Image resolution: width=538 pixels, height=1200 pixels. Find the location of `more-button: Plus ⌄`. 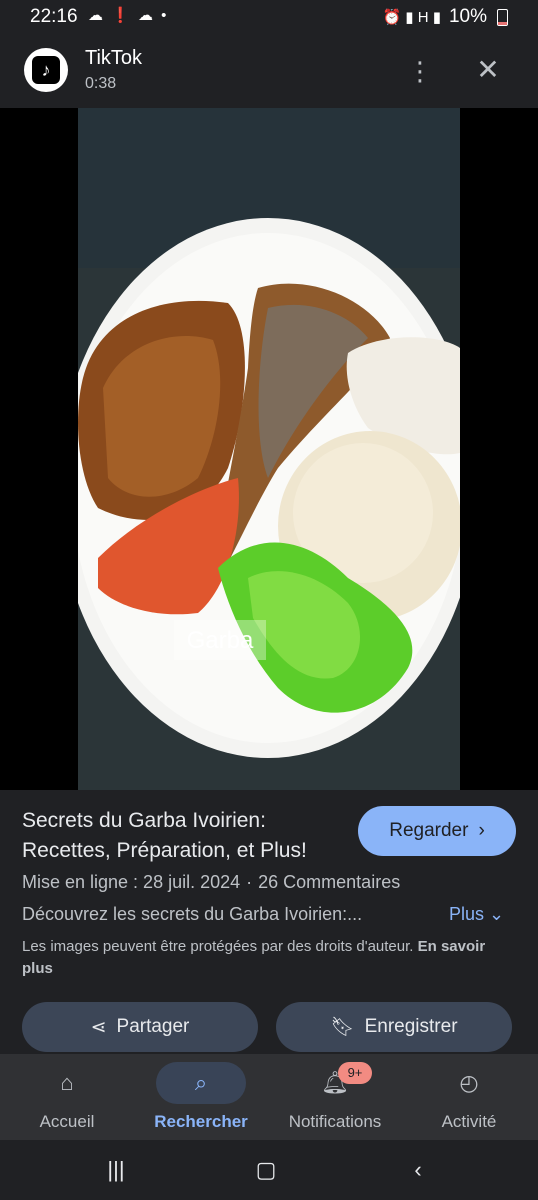

more-button: Plus ⌄ is located at coordinates (476, 914).